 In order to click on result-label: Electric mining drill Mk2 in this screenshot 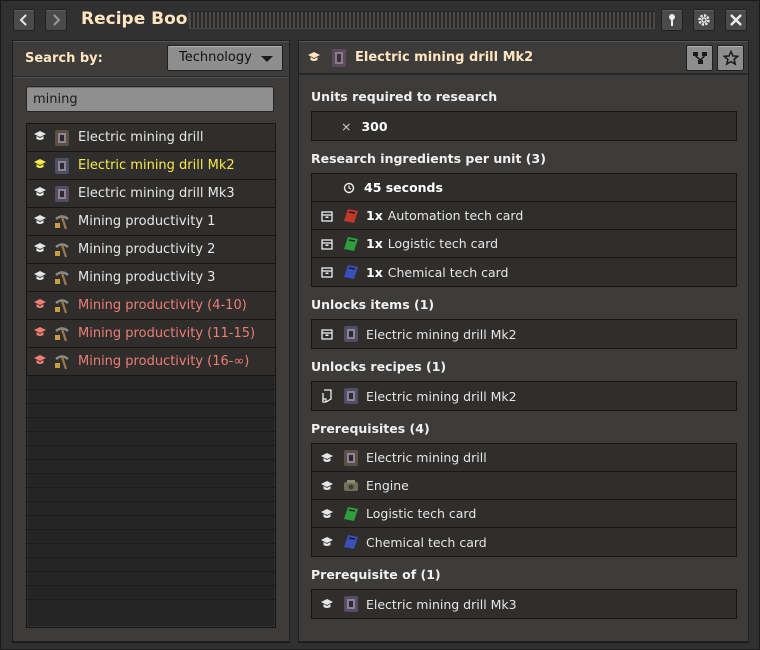, I will do `click(156, 165)`.